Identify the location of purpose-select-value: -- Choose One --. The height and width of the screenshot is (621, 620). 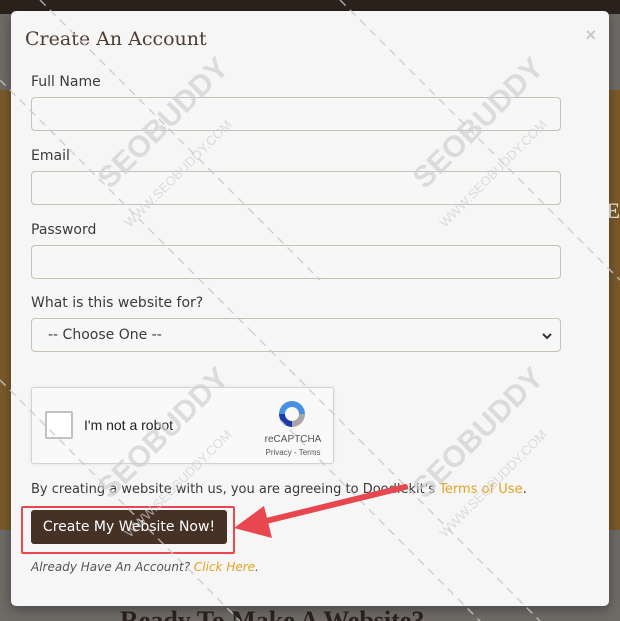
(105, 335).